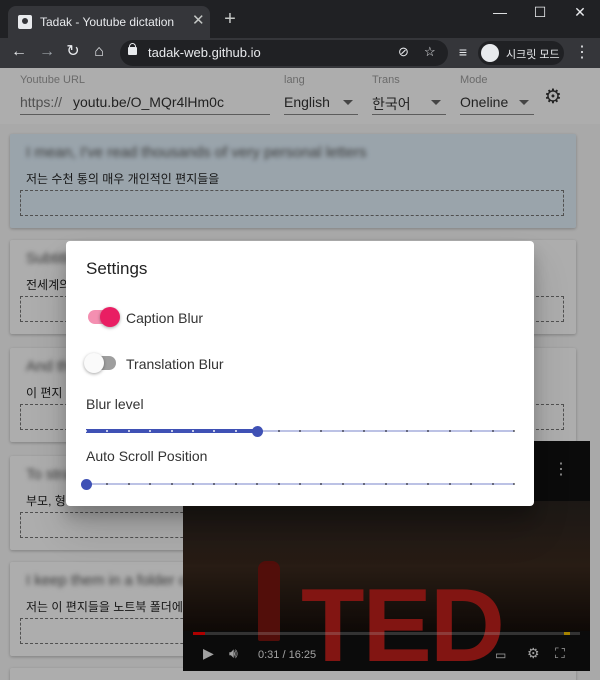  I want to click on home-icon: ⌂, so click(99, 52).